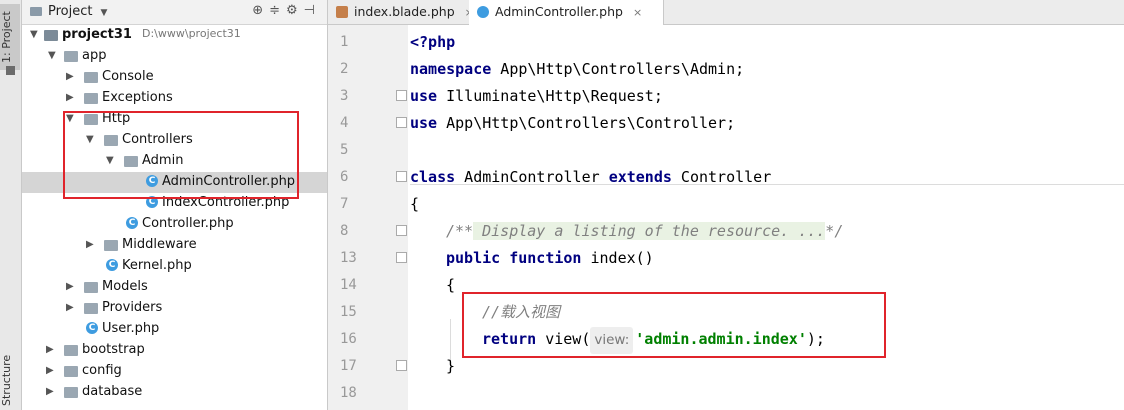 The image size is (1124, 410). What do you see at coordinates (295, 10) in the screenshot?
I see `gear-icon: ⚙` at bounding box center [295, 10].